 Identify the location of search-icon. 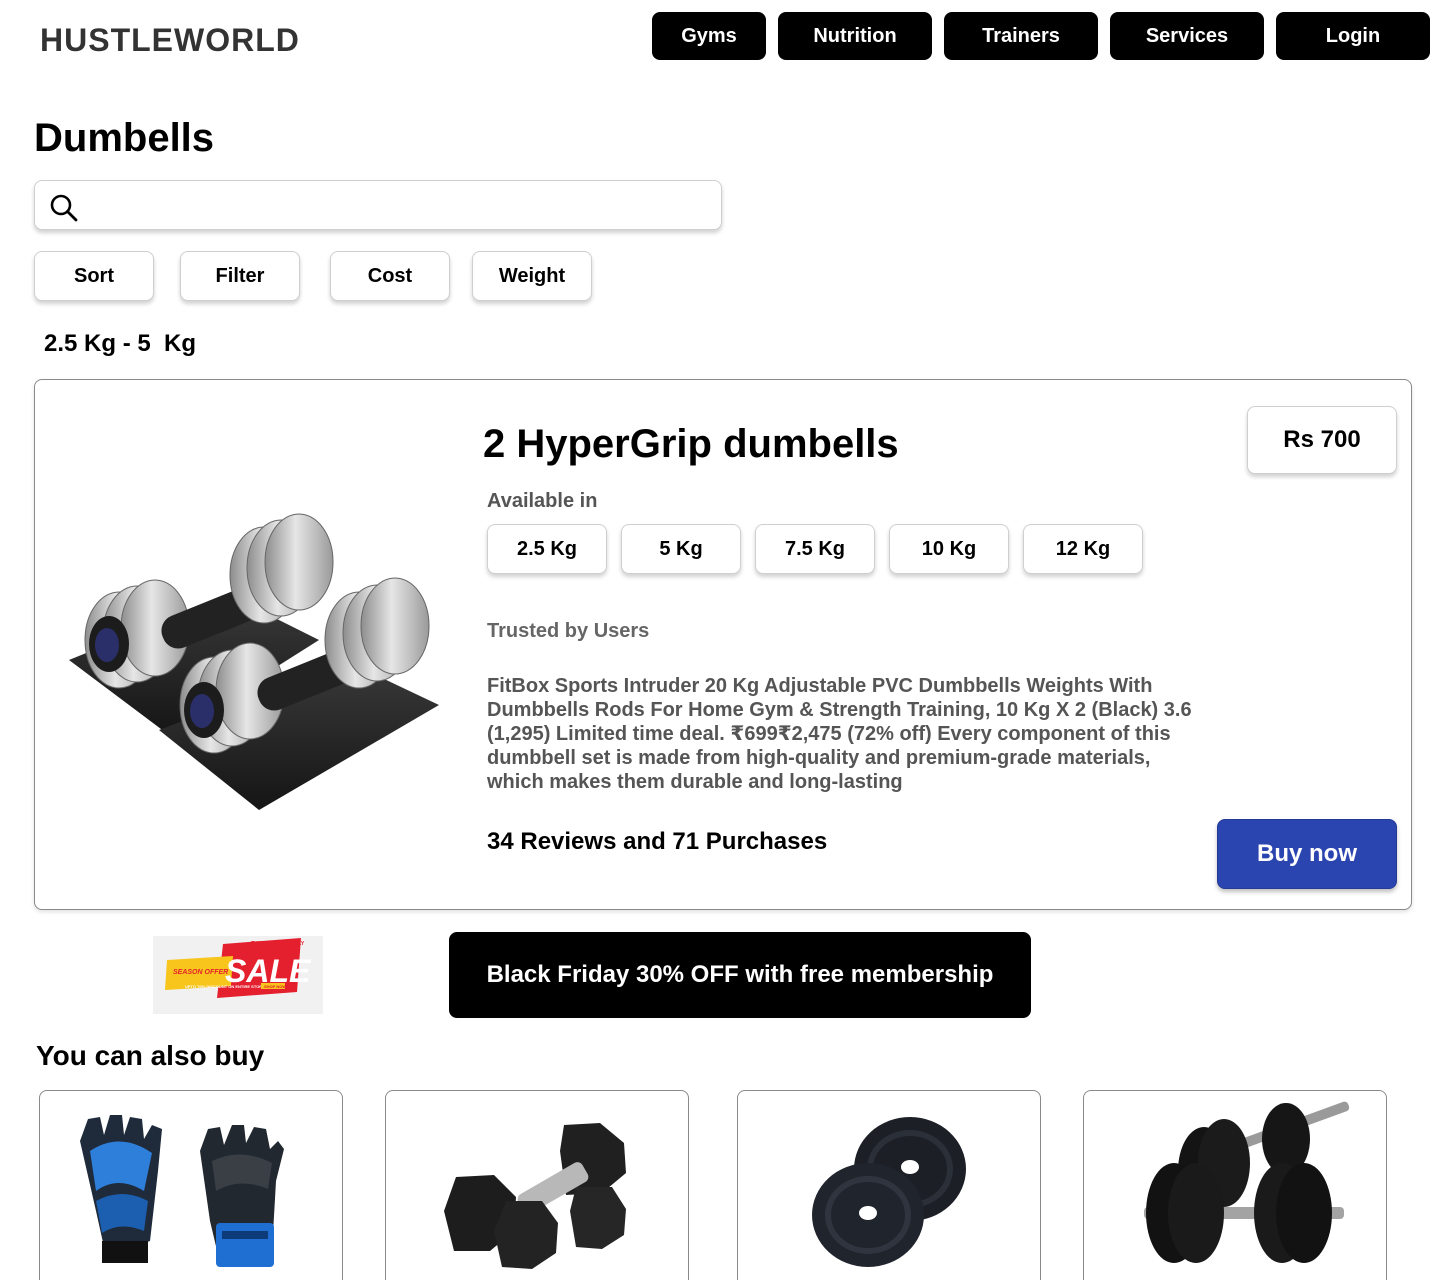
(64, 208).